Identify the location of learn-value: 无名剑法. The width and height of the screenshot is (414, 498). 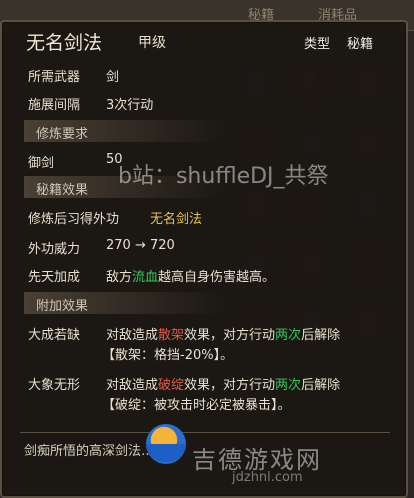
(176, 219).